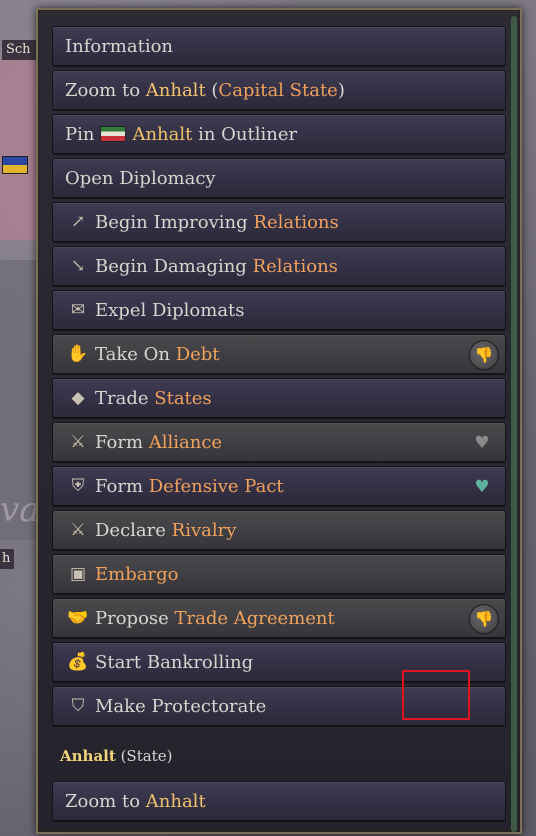  Describe the element at coordinates (78, 222) in the screenshot. I see `improve-relations-icon: ↗` at that location.